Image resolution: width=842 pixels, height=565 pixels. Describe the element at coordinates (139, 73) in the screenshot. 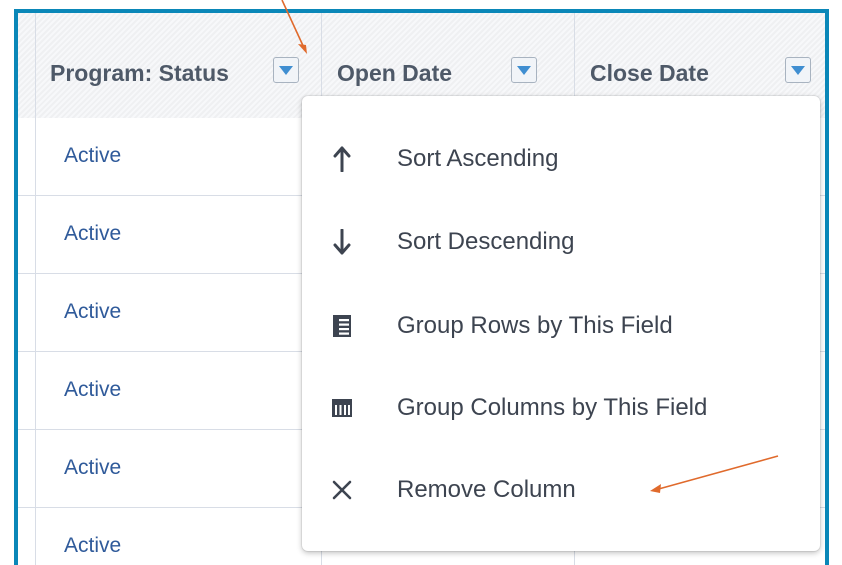

I see `column-header-label: Program: Status` at that location.